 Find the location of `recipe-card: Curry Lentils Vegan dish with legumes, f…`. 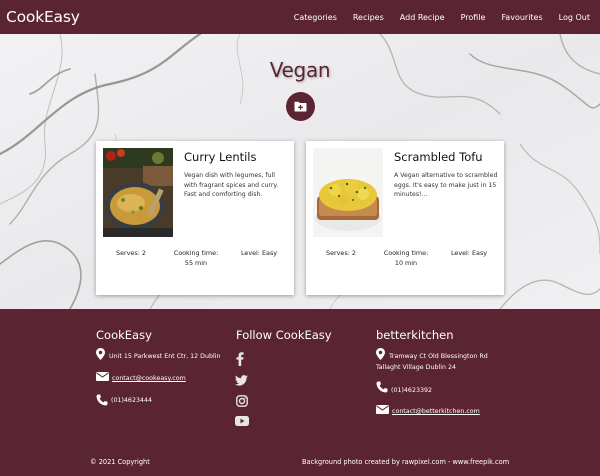

recipe-card: Curry Lentils Vegan dish with legumes, f… is located at coordinates (195, 218).